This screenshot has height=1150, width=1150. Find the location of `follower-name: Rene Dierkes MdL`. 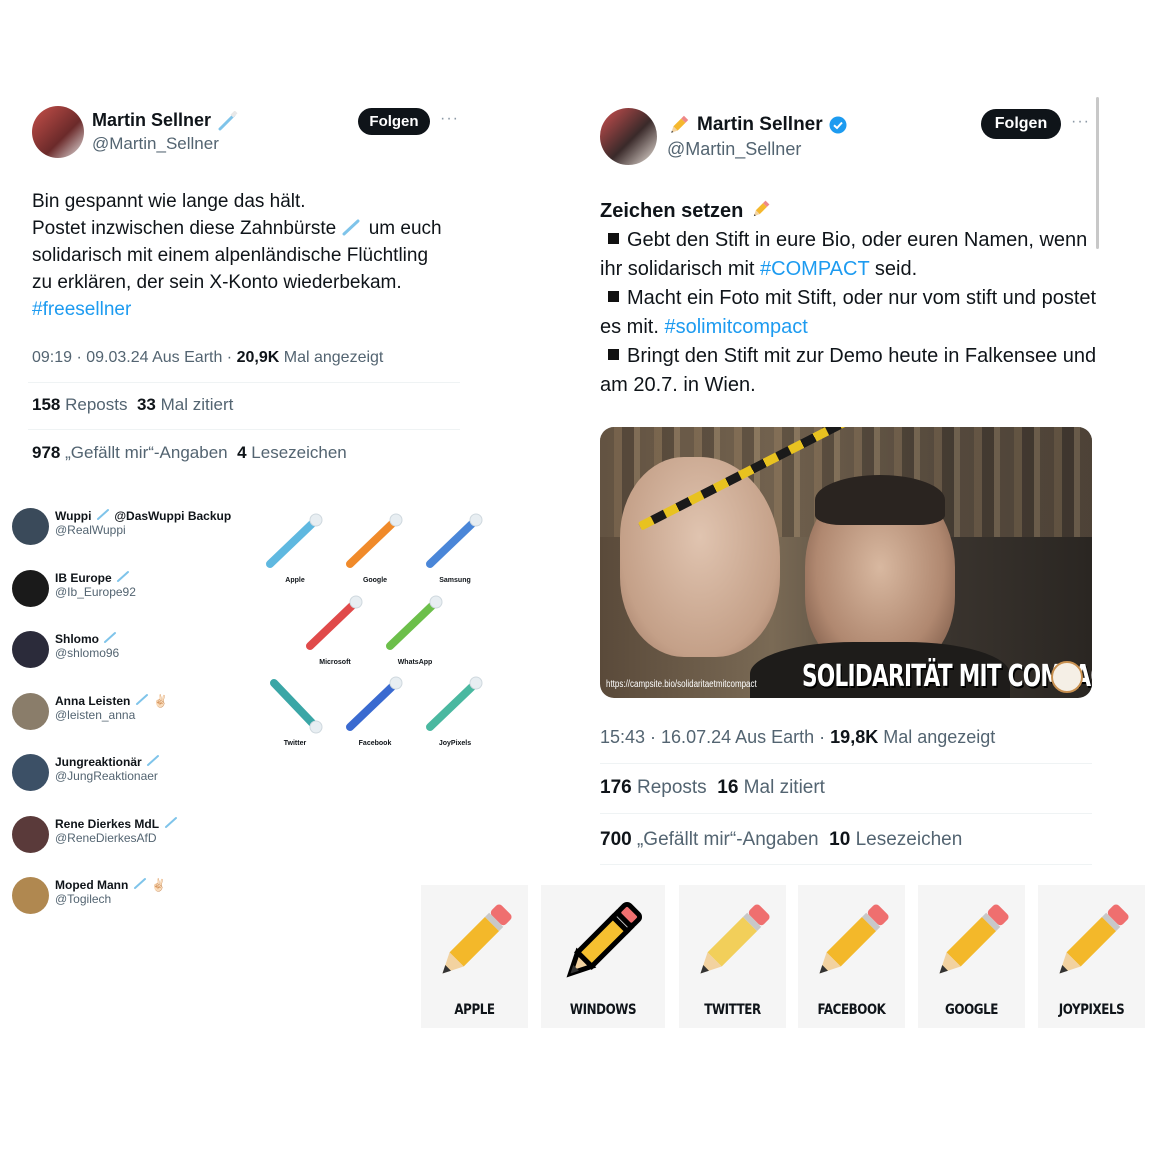

follower-name: Rene Dierkes MdL is located at coordinates (107, 824).